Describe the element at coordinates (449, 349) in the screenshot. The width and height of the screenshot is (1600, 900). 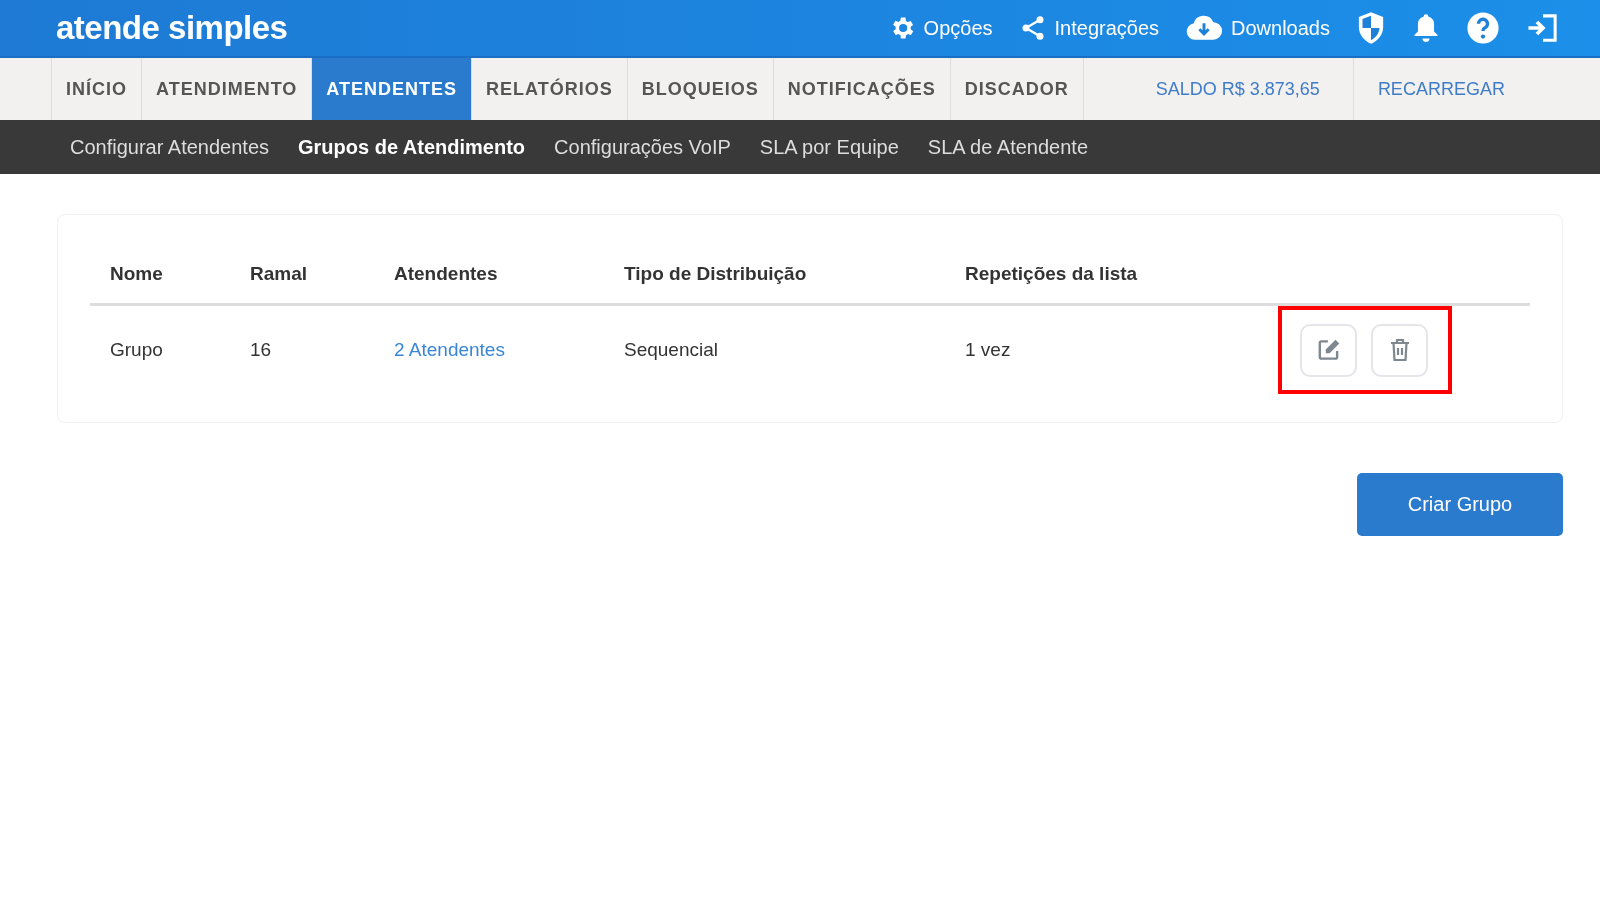
I see `agents-link: 2 Atendentes` at that location.